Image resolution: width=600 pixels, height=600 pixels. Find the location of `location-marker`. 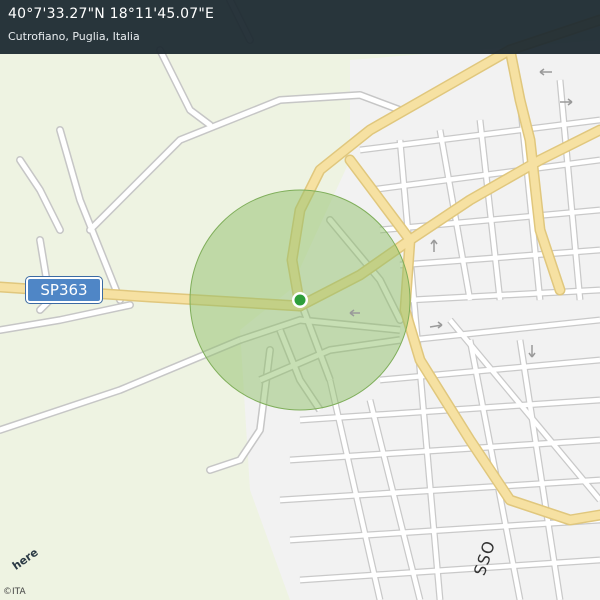

location-marker is located at coordinates (300, 300).